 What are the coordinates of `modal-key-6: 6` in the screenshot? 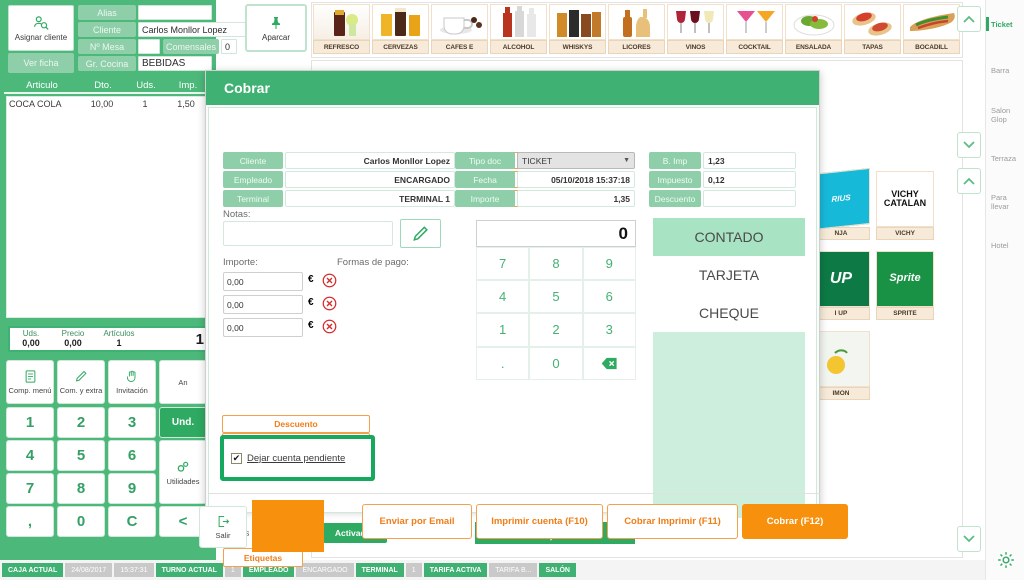 It's located at (609, 297).